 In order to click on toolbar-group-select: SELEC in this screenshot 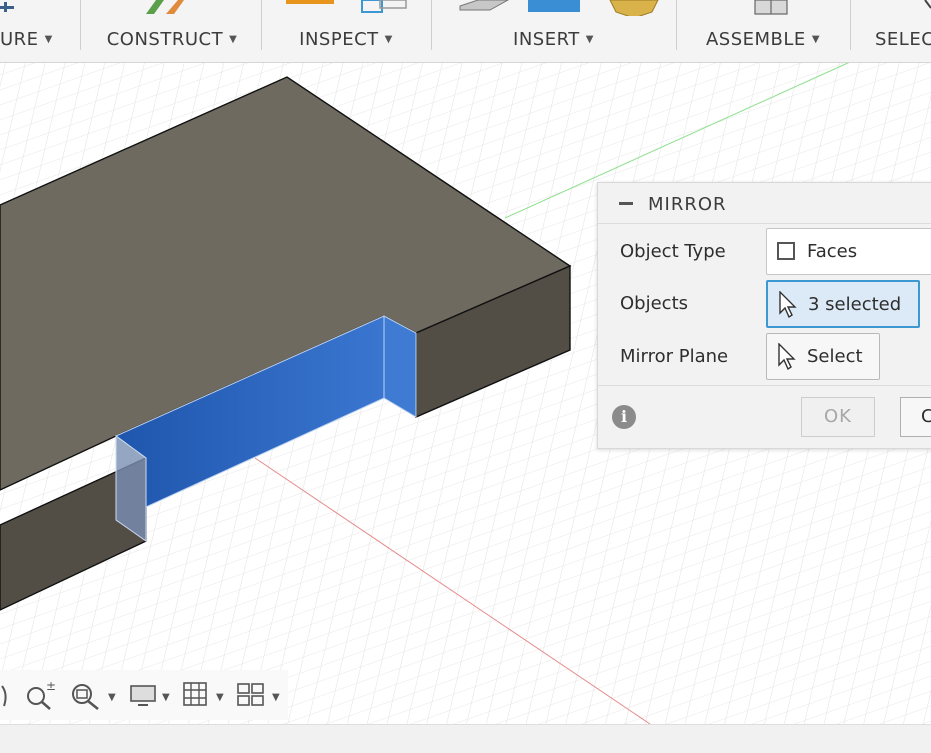, I will do `click(891, 31)`.